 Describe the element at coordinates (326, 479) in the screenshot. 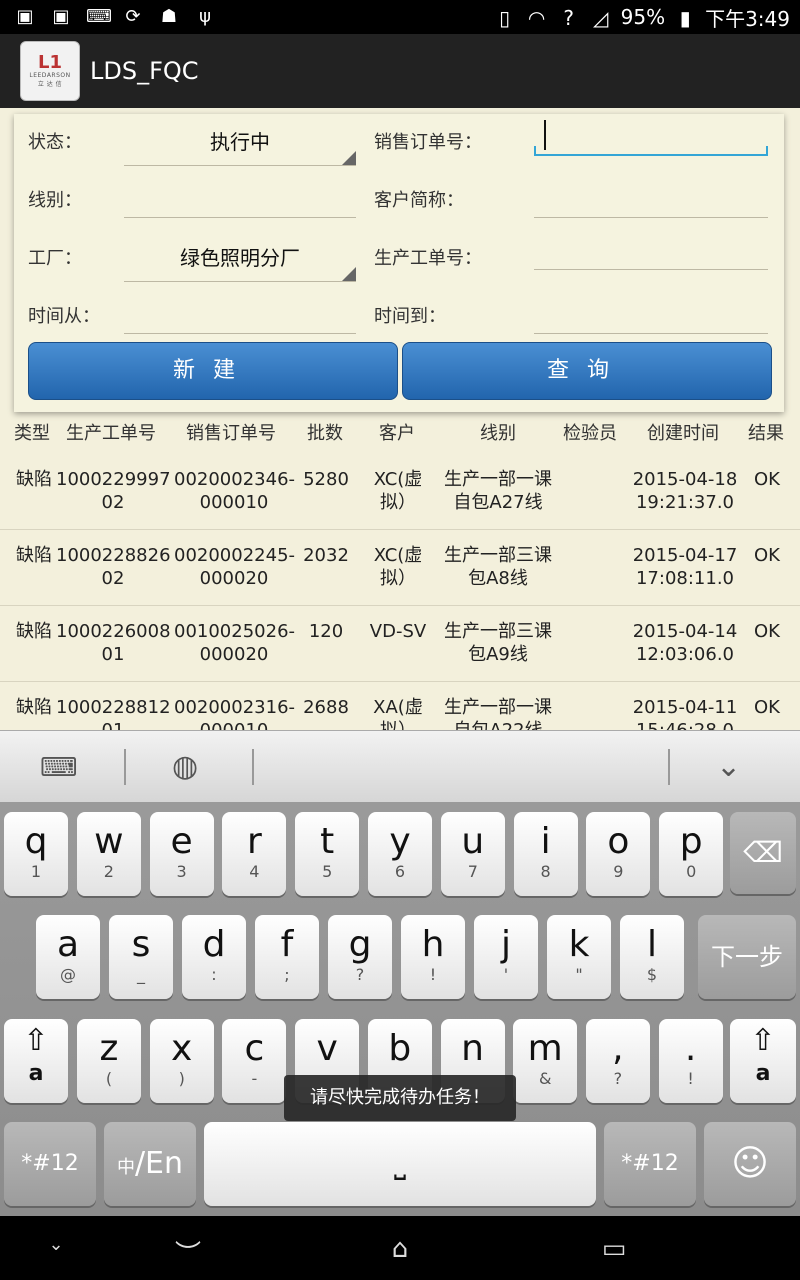

I see `cell-qty: 5280` at that location.